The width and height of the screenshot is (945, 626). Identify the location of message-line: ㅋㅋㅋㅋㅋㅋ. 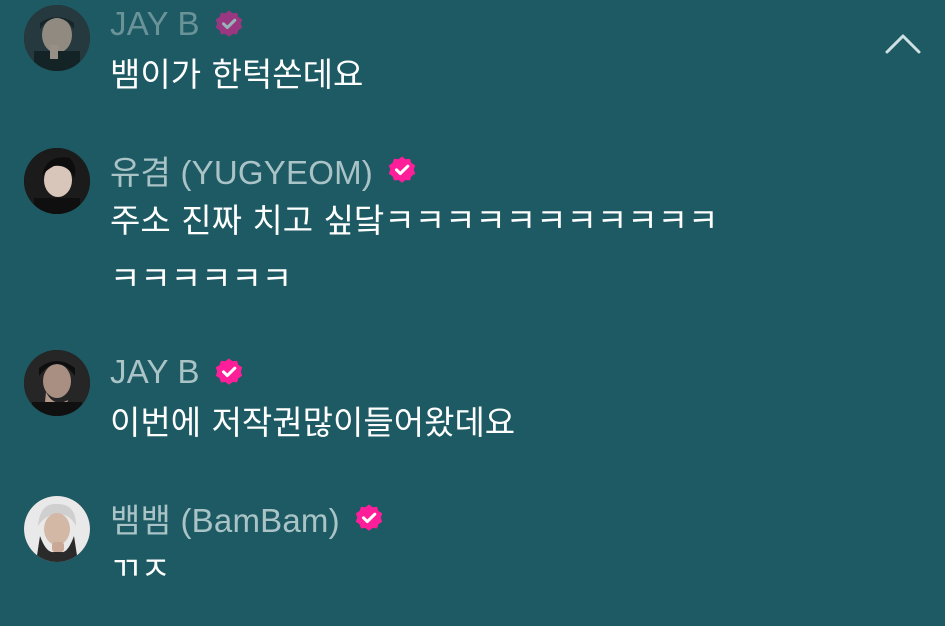
(201, 278).